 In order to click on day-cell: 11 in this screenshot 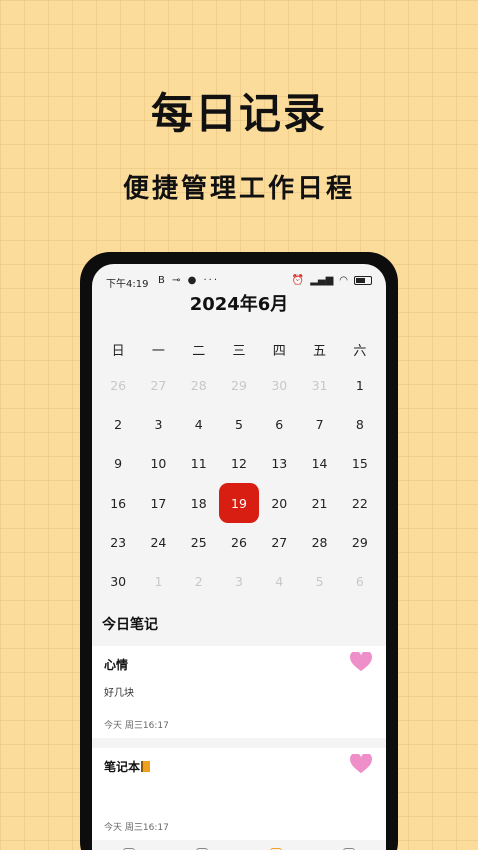, I will do `click(199, 463)`.